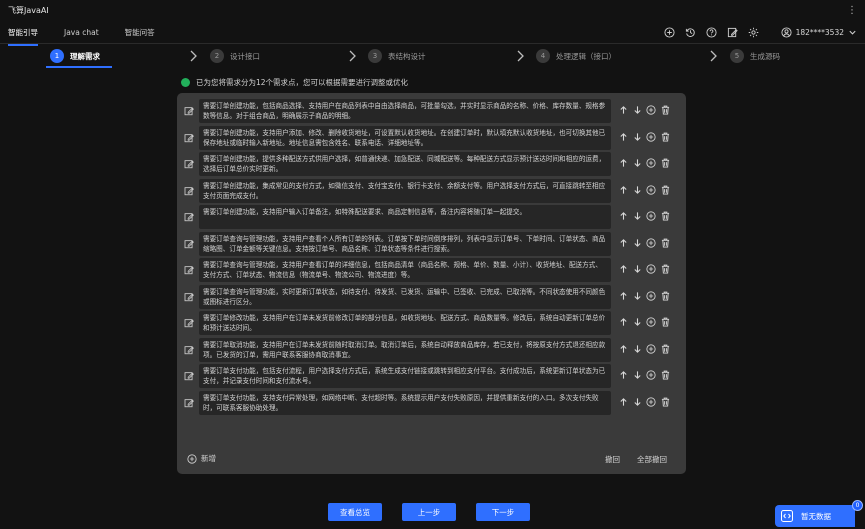 The image size is (865, 529). Describe the element at coordinates (691, 33) in the screenshot. I see `history-icon` at that location.